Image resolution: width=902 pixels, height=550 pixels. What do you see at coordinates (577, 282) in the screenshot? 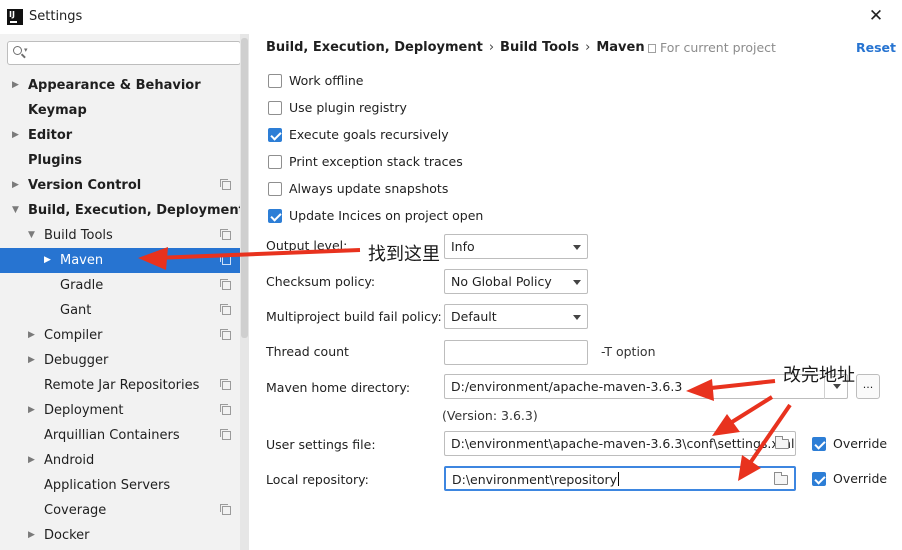
I see `chevron-down-icon` at bounding box center [577, 282].